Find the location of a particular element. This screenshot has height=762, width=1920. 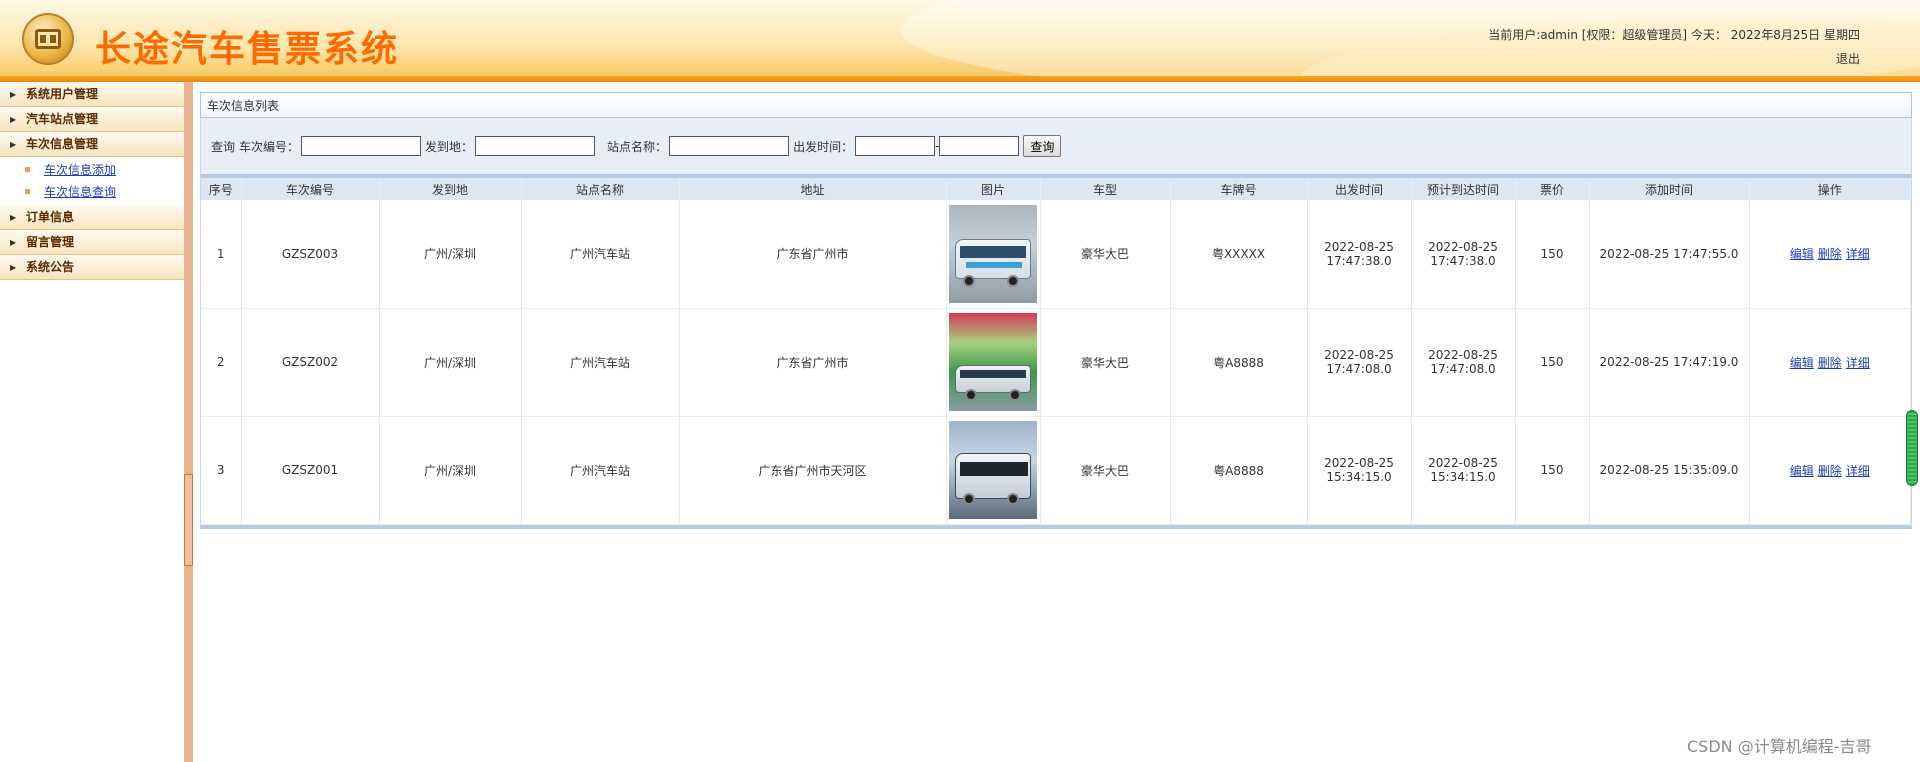

col-header: 地址 is located at coordinates (813, 189).